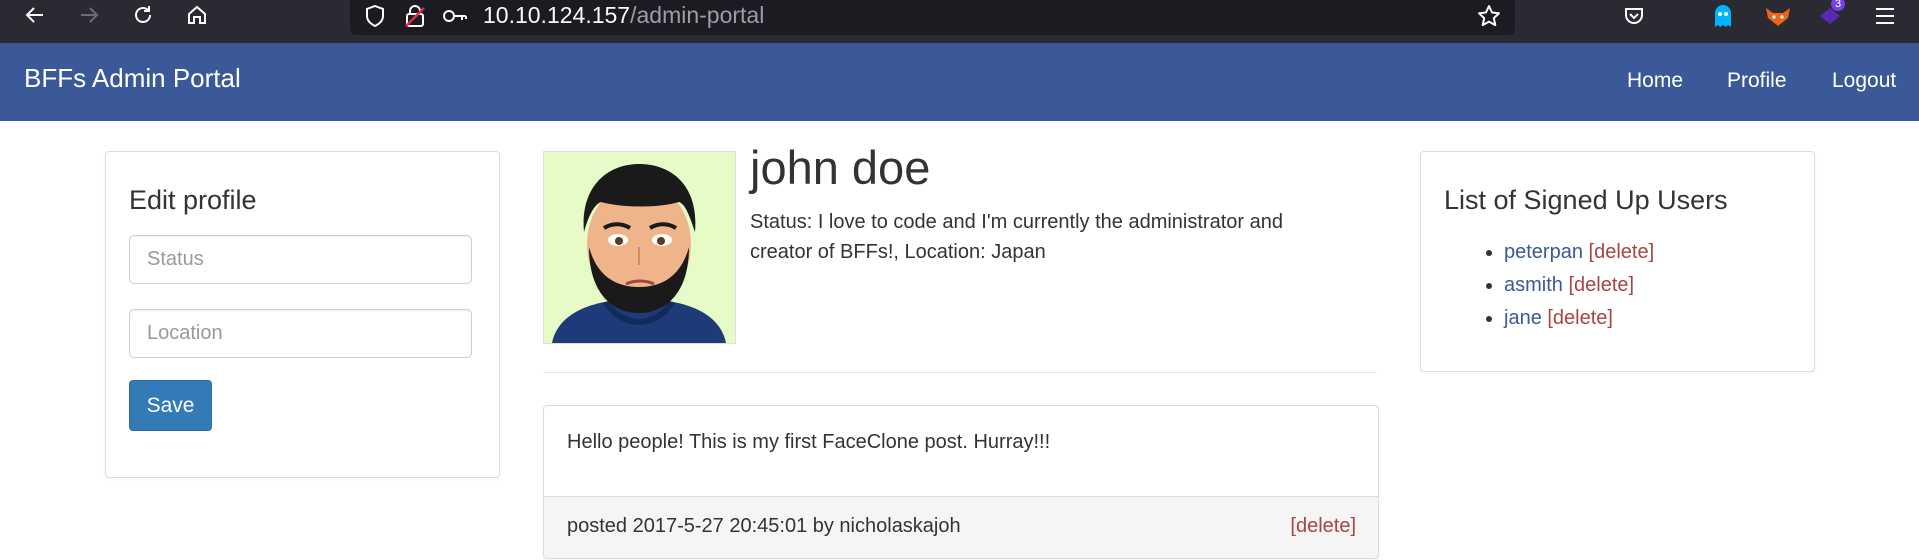 The width and height of the screenshot is (1919, 560). What do you see at coordinates (1885, 16) in the screenshot?
I see `menu-icon` at bounding box center [1885, 16].